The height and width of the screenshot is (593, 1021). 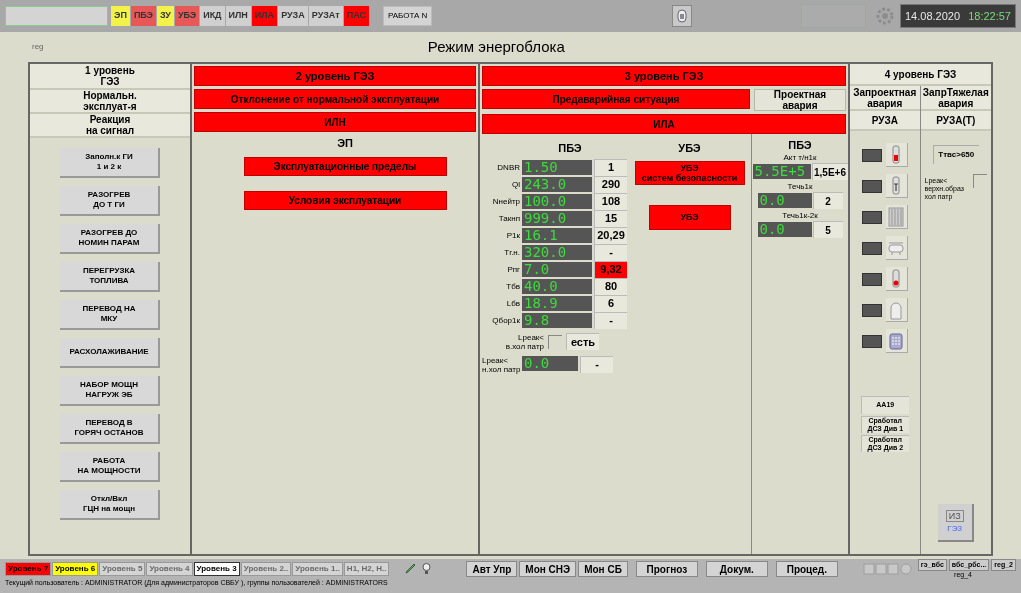 I want to click on parameter-label: Тбв, so click(x=512, y=286).